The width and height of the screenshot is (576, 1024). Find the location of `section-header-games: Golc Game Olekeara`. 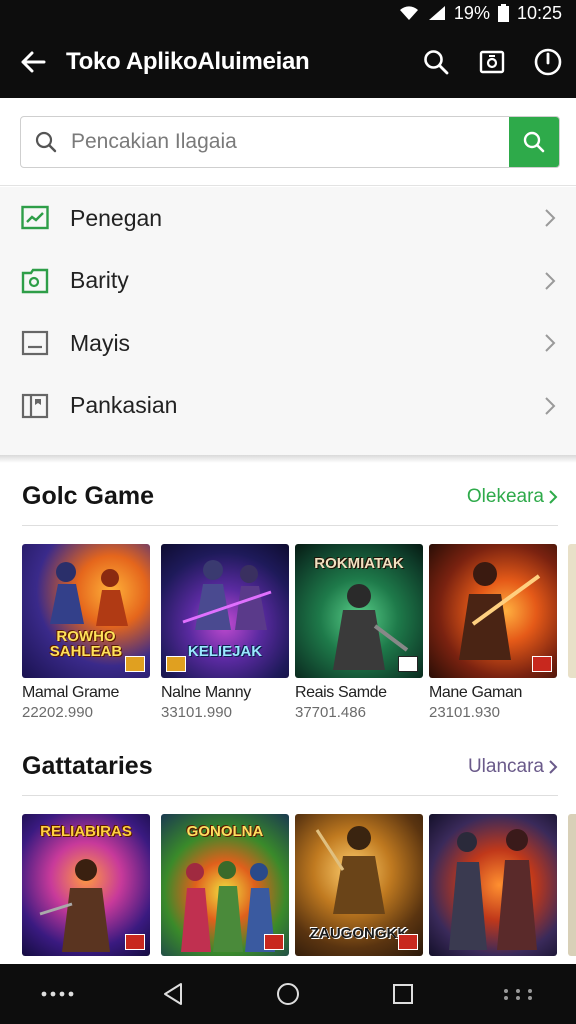

section-header-games: Golc Game Olekeara is located at coordinates (290, 504).